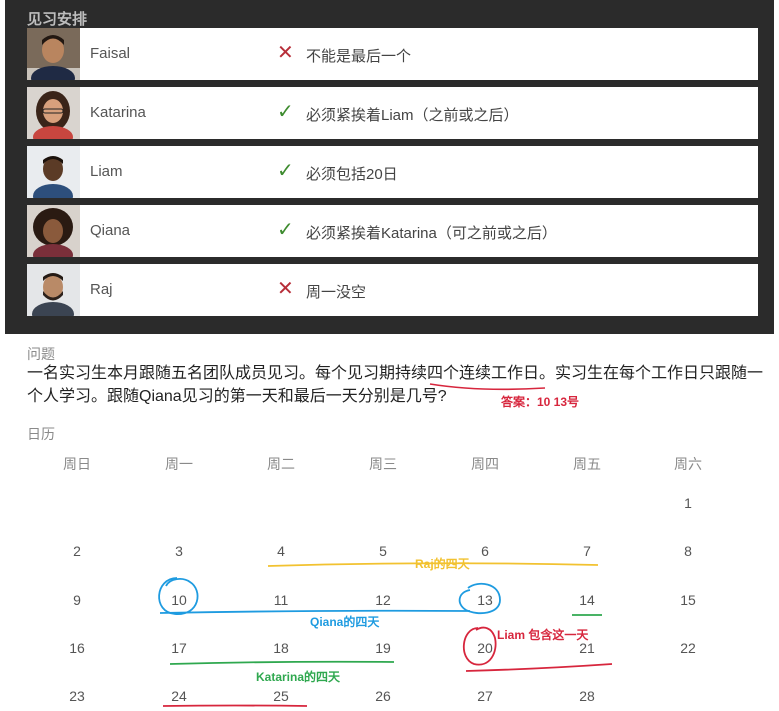  What do you see at coordinates (543, 635) in the screenshot?
I see `annotation-liam: Liam 包含这一天` at bounding box center [543, 635].